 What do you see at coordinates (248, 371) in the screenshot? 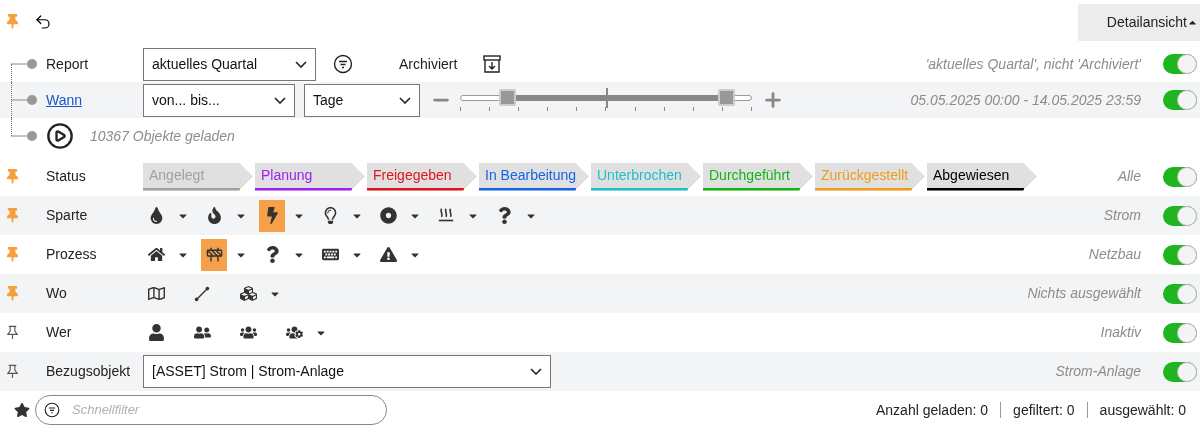
I see `select-value: [ASSET] Strom | Strom-Anlage` at bounding box center [248, 371].